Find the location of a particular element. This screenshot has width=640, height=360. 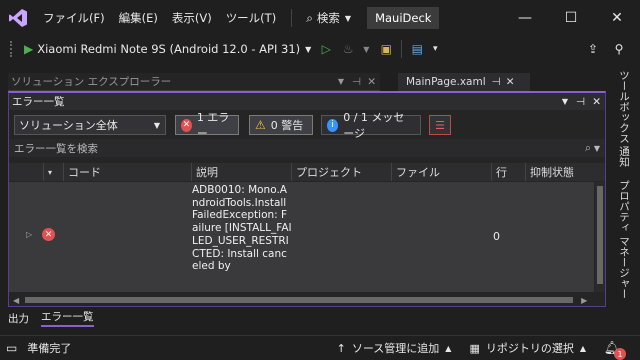

menu-view: 表示(V) is located at coordinates (192, 18).